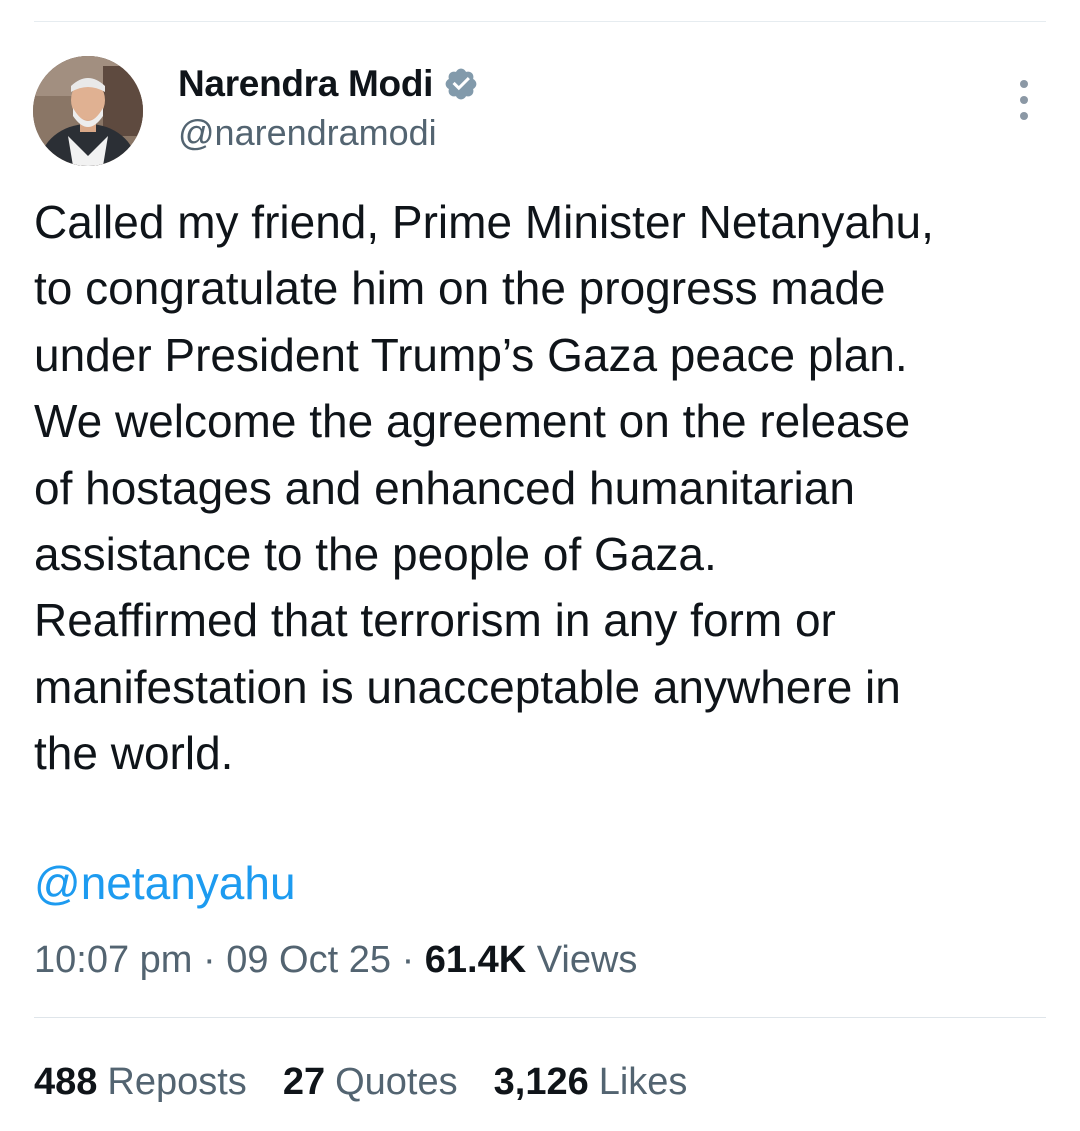  Describe the element at coordinates (305, 84) in the screenshot. I see `author-name: Narendra Modi` at that location.